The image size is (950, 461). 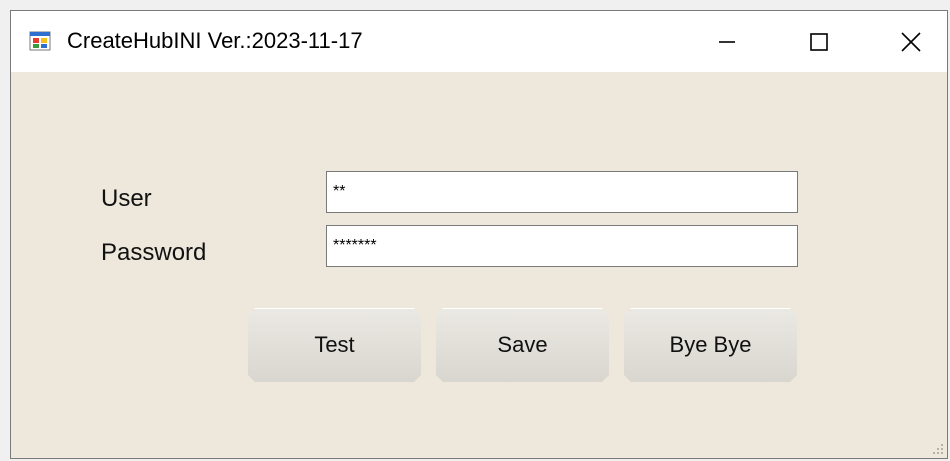 I want to click on test-button: Test, so click(x=334, y=345).